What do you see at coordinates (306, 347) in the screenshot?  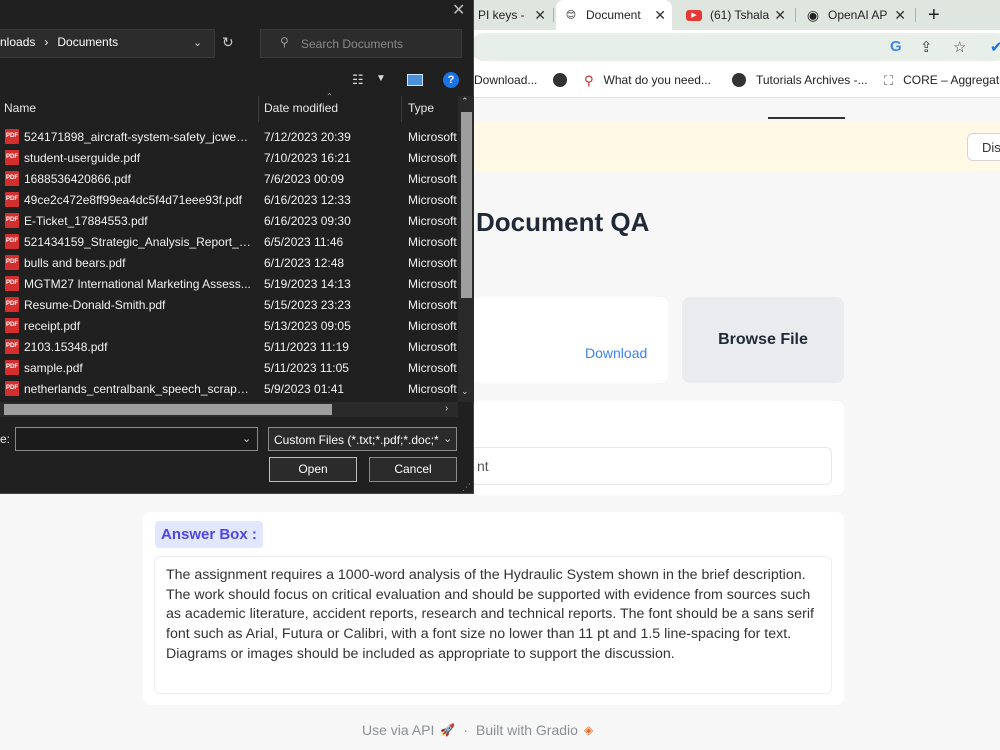 I see `file-date: 5/11/2023 11:19` at bounding box center [306, 347].